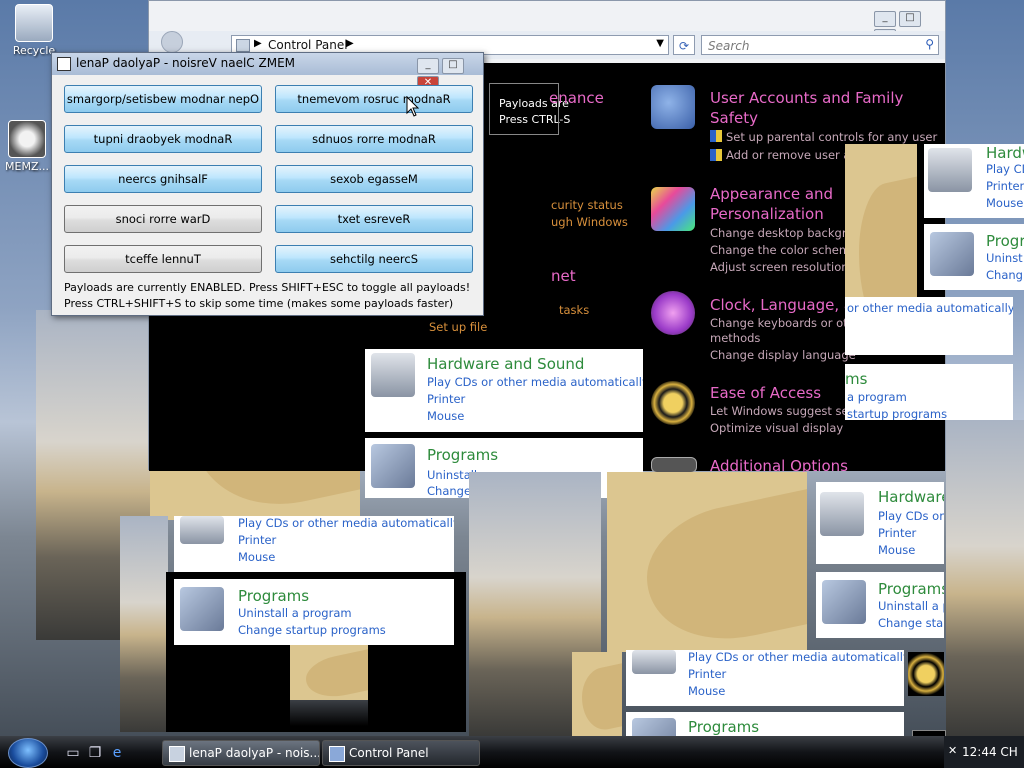 The width and height of the screenshot is (1024, 768). I want to click on switch-windows-icon: ❐, so click(95, 753).